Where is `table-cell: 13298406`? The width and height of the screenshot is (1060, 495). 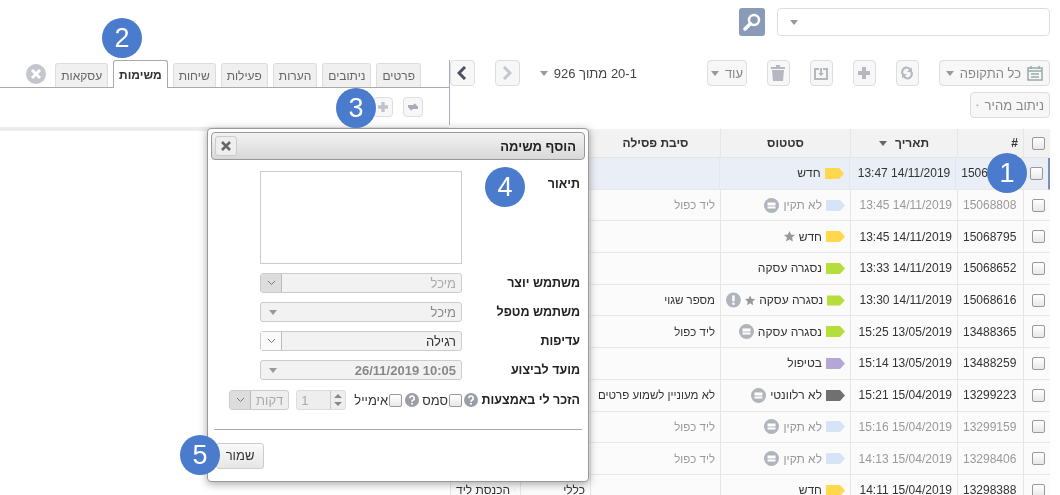 table-cell: 13298406 is located at coordinates (990, 458).